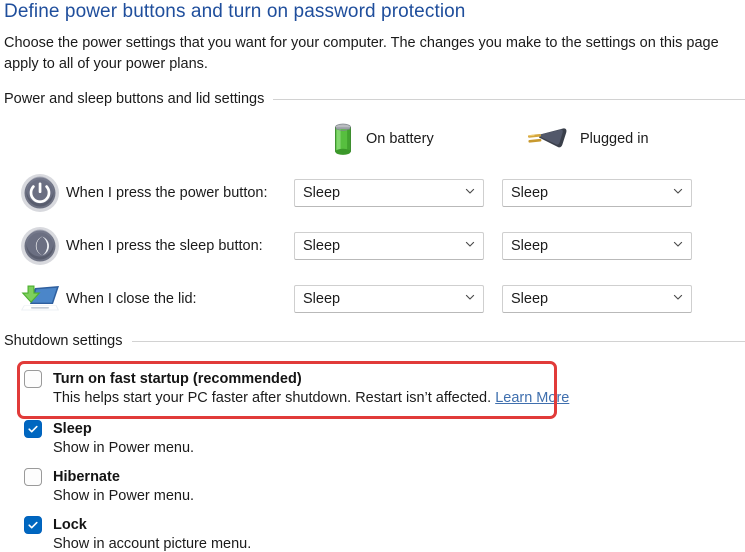 The width and height of the screenshot is (745, 552). I want to click on checkbox-hibernate, so click(33, 477).